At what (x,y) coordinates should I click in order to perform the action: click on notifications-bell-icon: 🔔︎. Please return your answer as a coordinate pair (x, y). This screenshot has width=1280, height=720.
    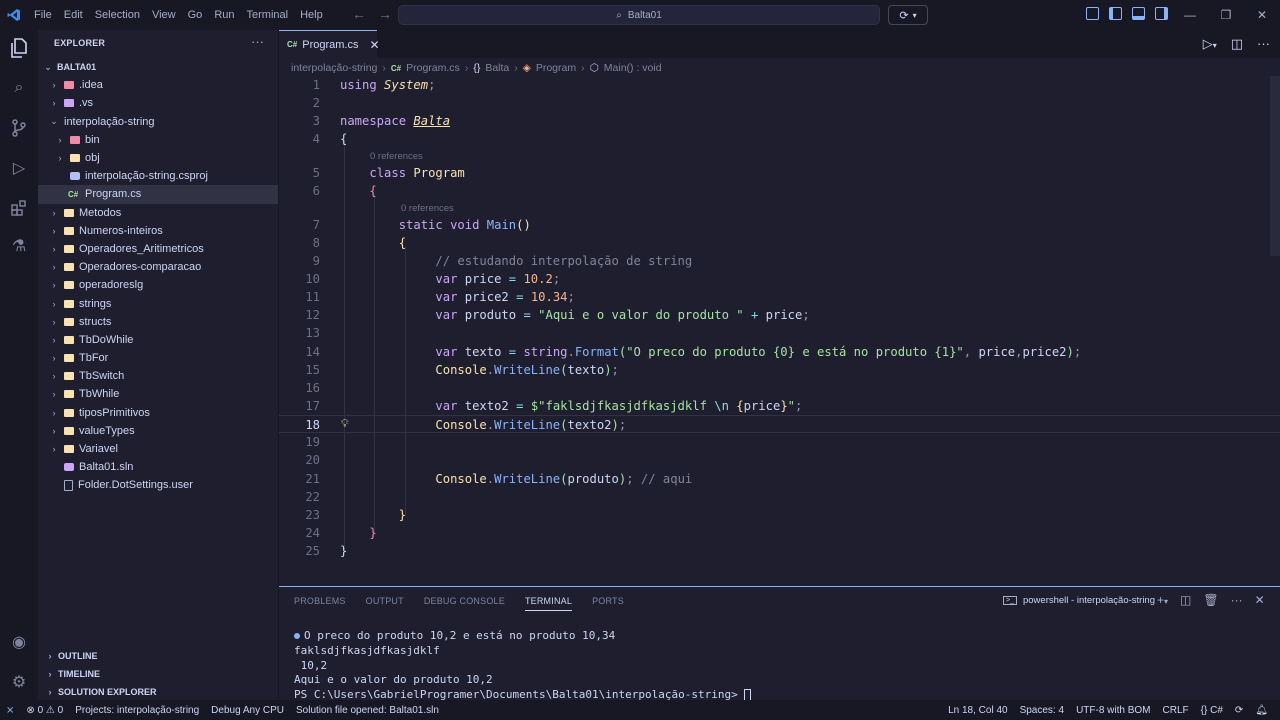
    Looking at the image, I should click on (1261, 710).